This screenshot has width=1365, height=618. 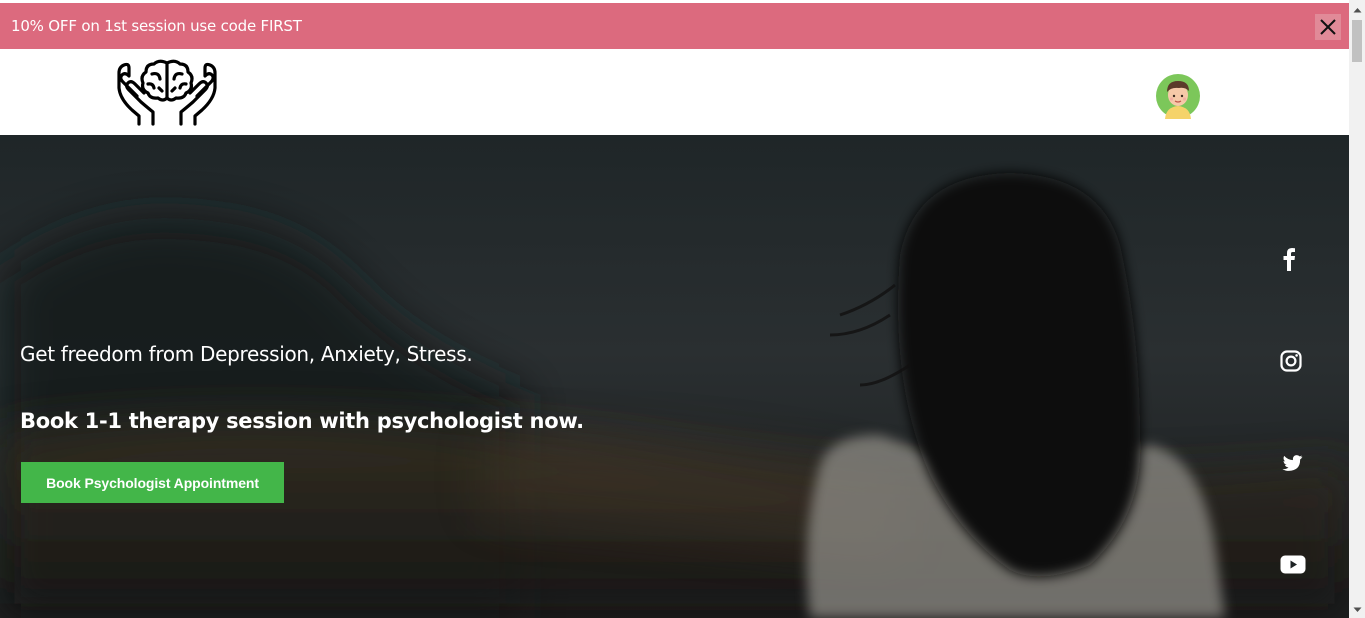 I want to click on instagram-icon, so click(x=1291, y=361).